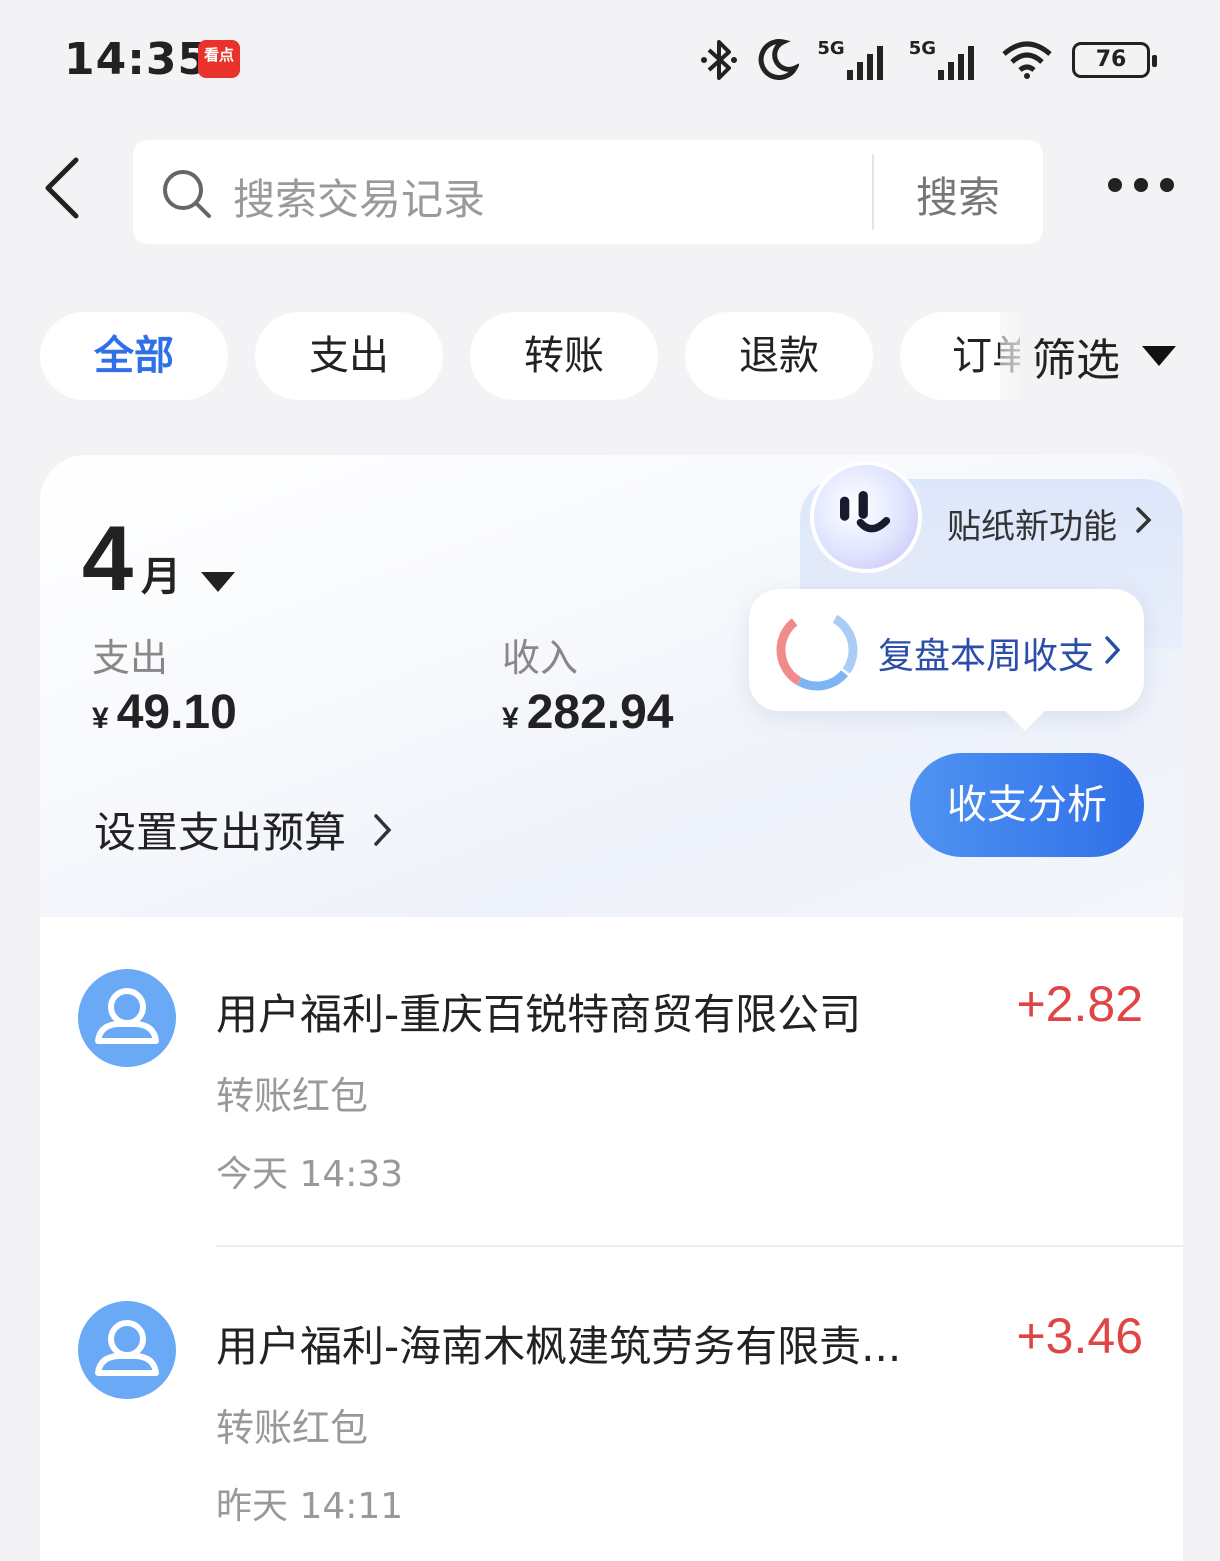 The image size is (1220, 1561). Describe the element at coordinates (510, 718) in the screenshot. I see `income-currency: ¥` at that location.